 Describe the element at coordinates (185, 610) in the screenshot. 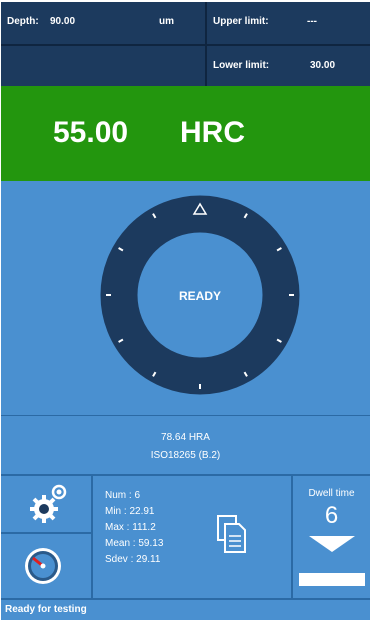

I see `status-bar: Ready for testing` at that location.